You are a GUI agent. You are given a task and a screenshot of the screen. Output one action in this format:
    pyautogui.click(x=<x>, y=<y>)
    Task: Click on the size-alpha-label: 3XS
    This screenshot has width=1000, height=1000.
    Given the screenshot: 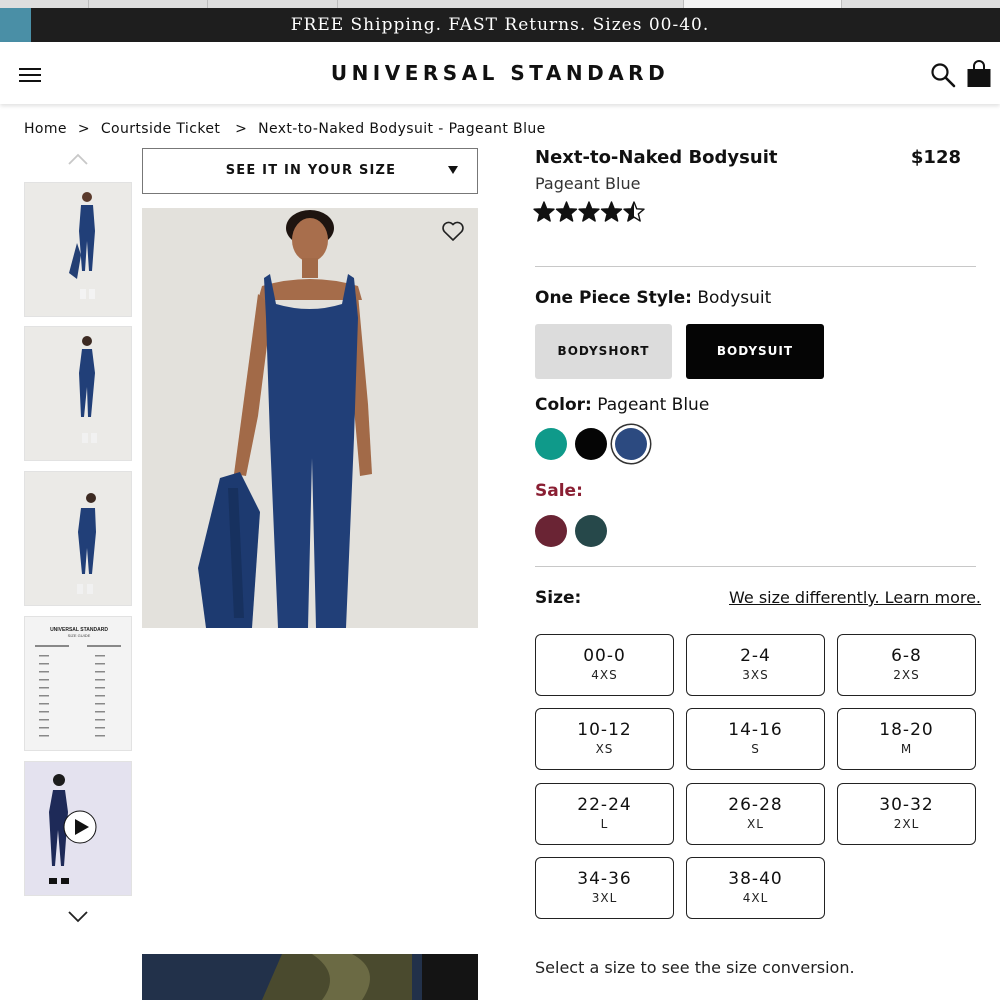 What is the action you would take?
    pyautogui.click(x=755, y=675)
    